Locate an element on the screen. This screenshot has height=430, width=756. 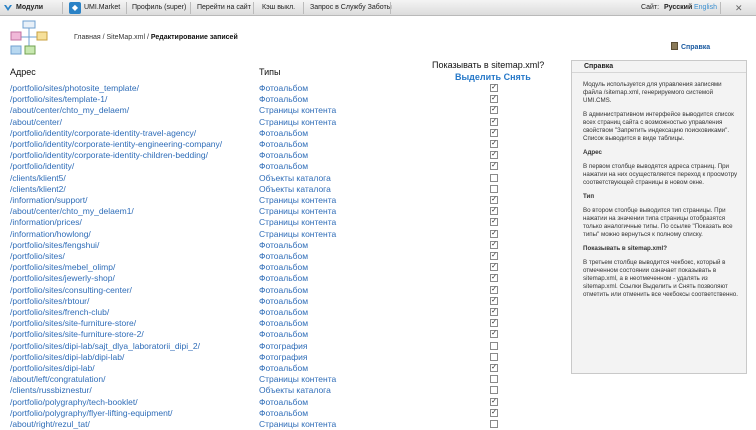
support-link: Запрос в Службу Заботы is located at coordinates (351, 8).